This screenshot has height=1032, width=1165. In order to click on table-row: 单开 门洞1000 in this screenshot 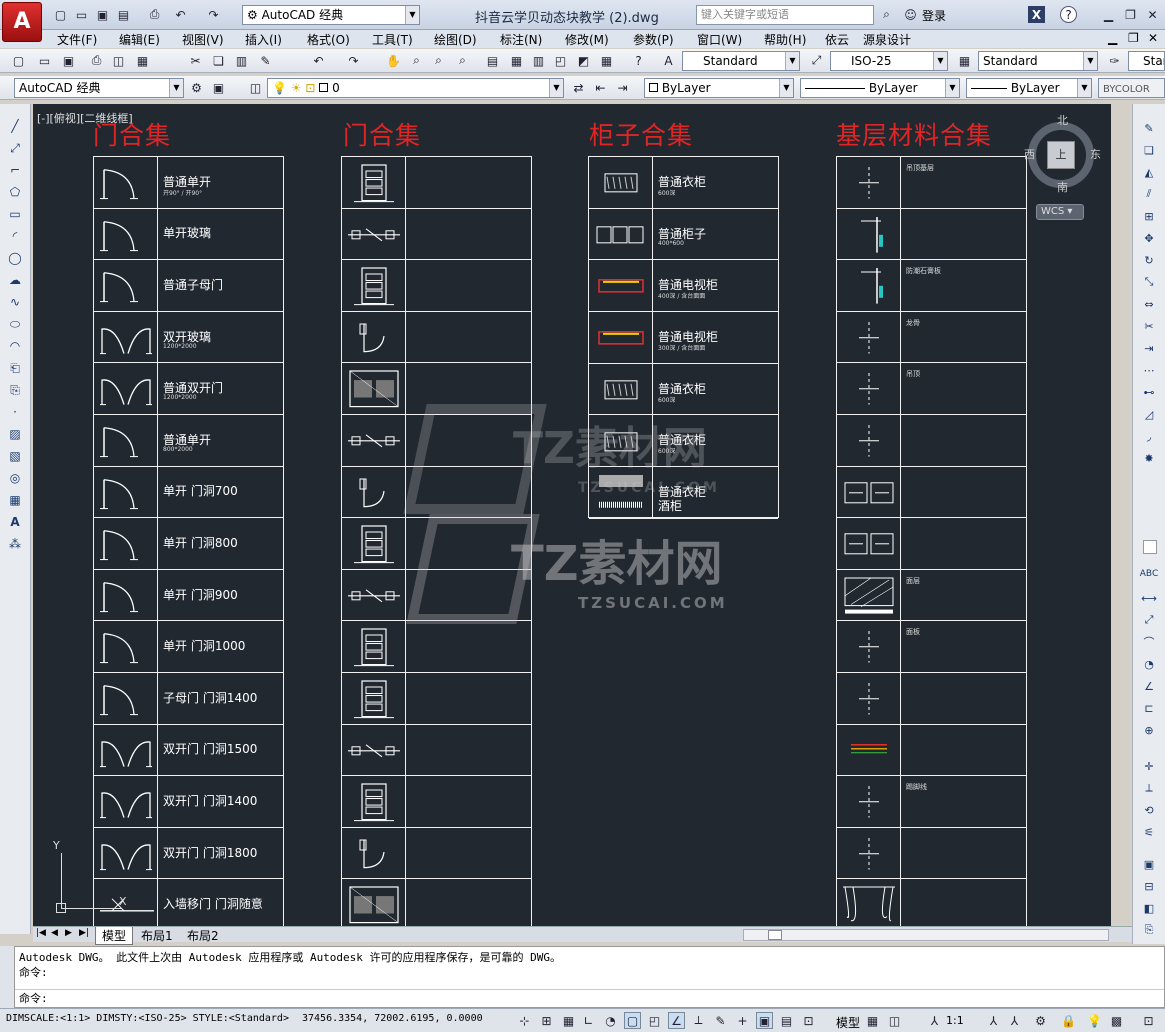, I will do `click(188, 647)`.